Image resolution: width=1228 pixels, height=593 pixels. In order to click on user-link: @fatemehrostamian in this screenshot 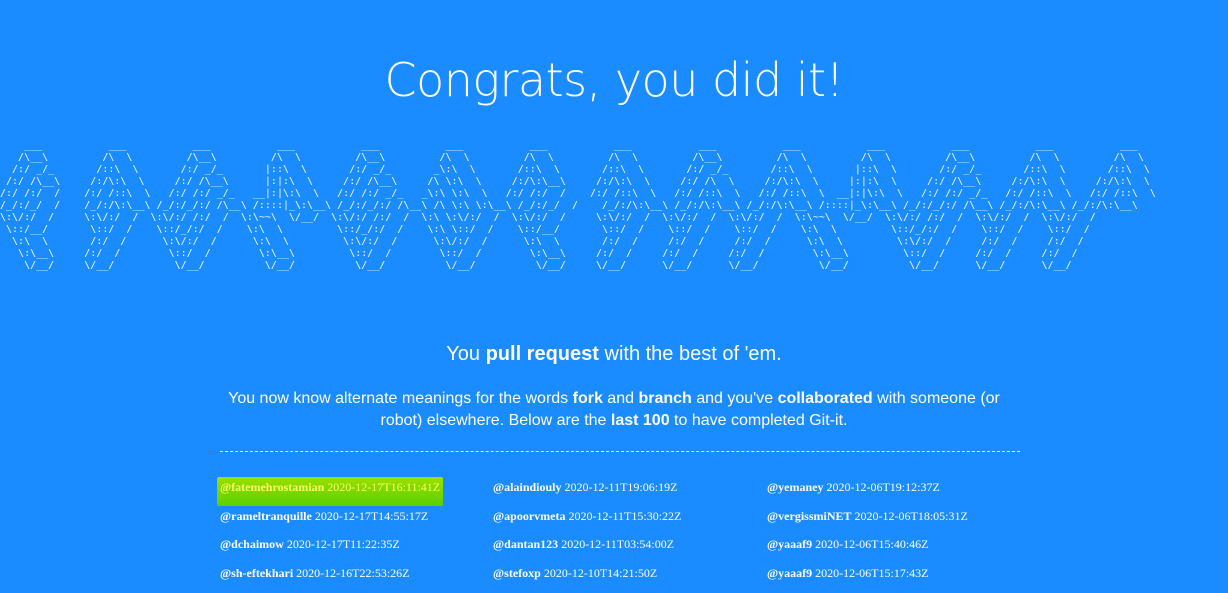, I will do `click(272, 487)`.